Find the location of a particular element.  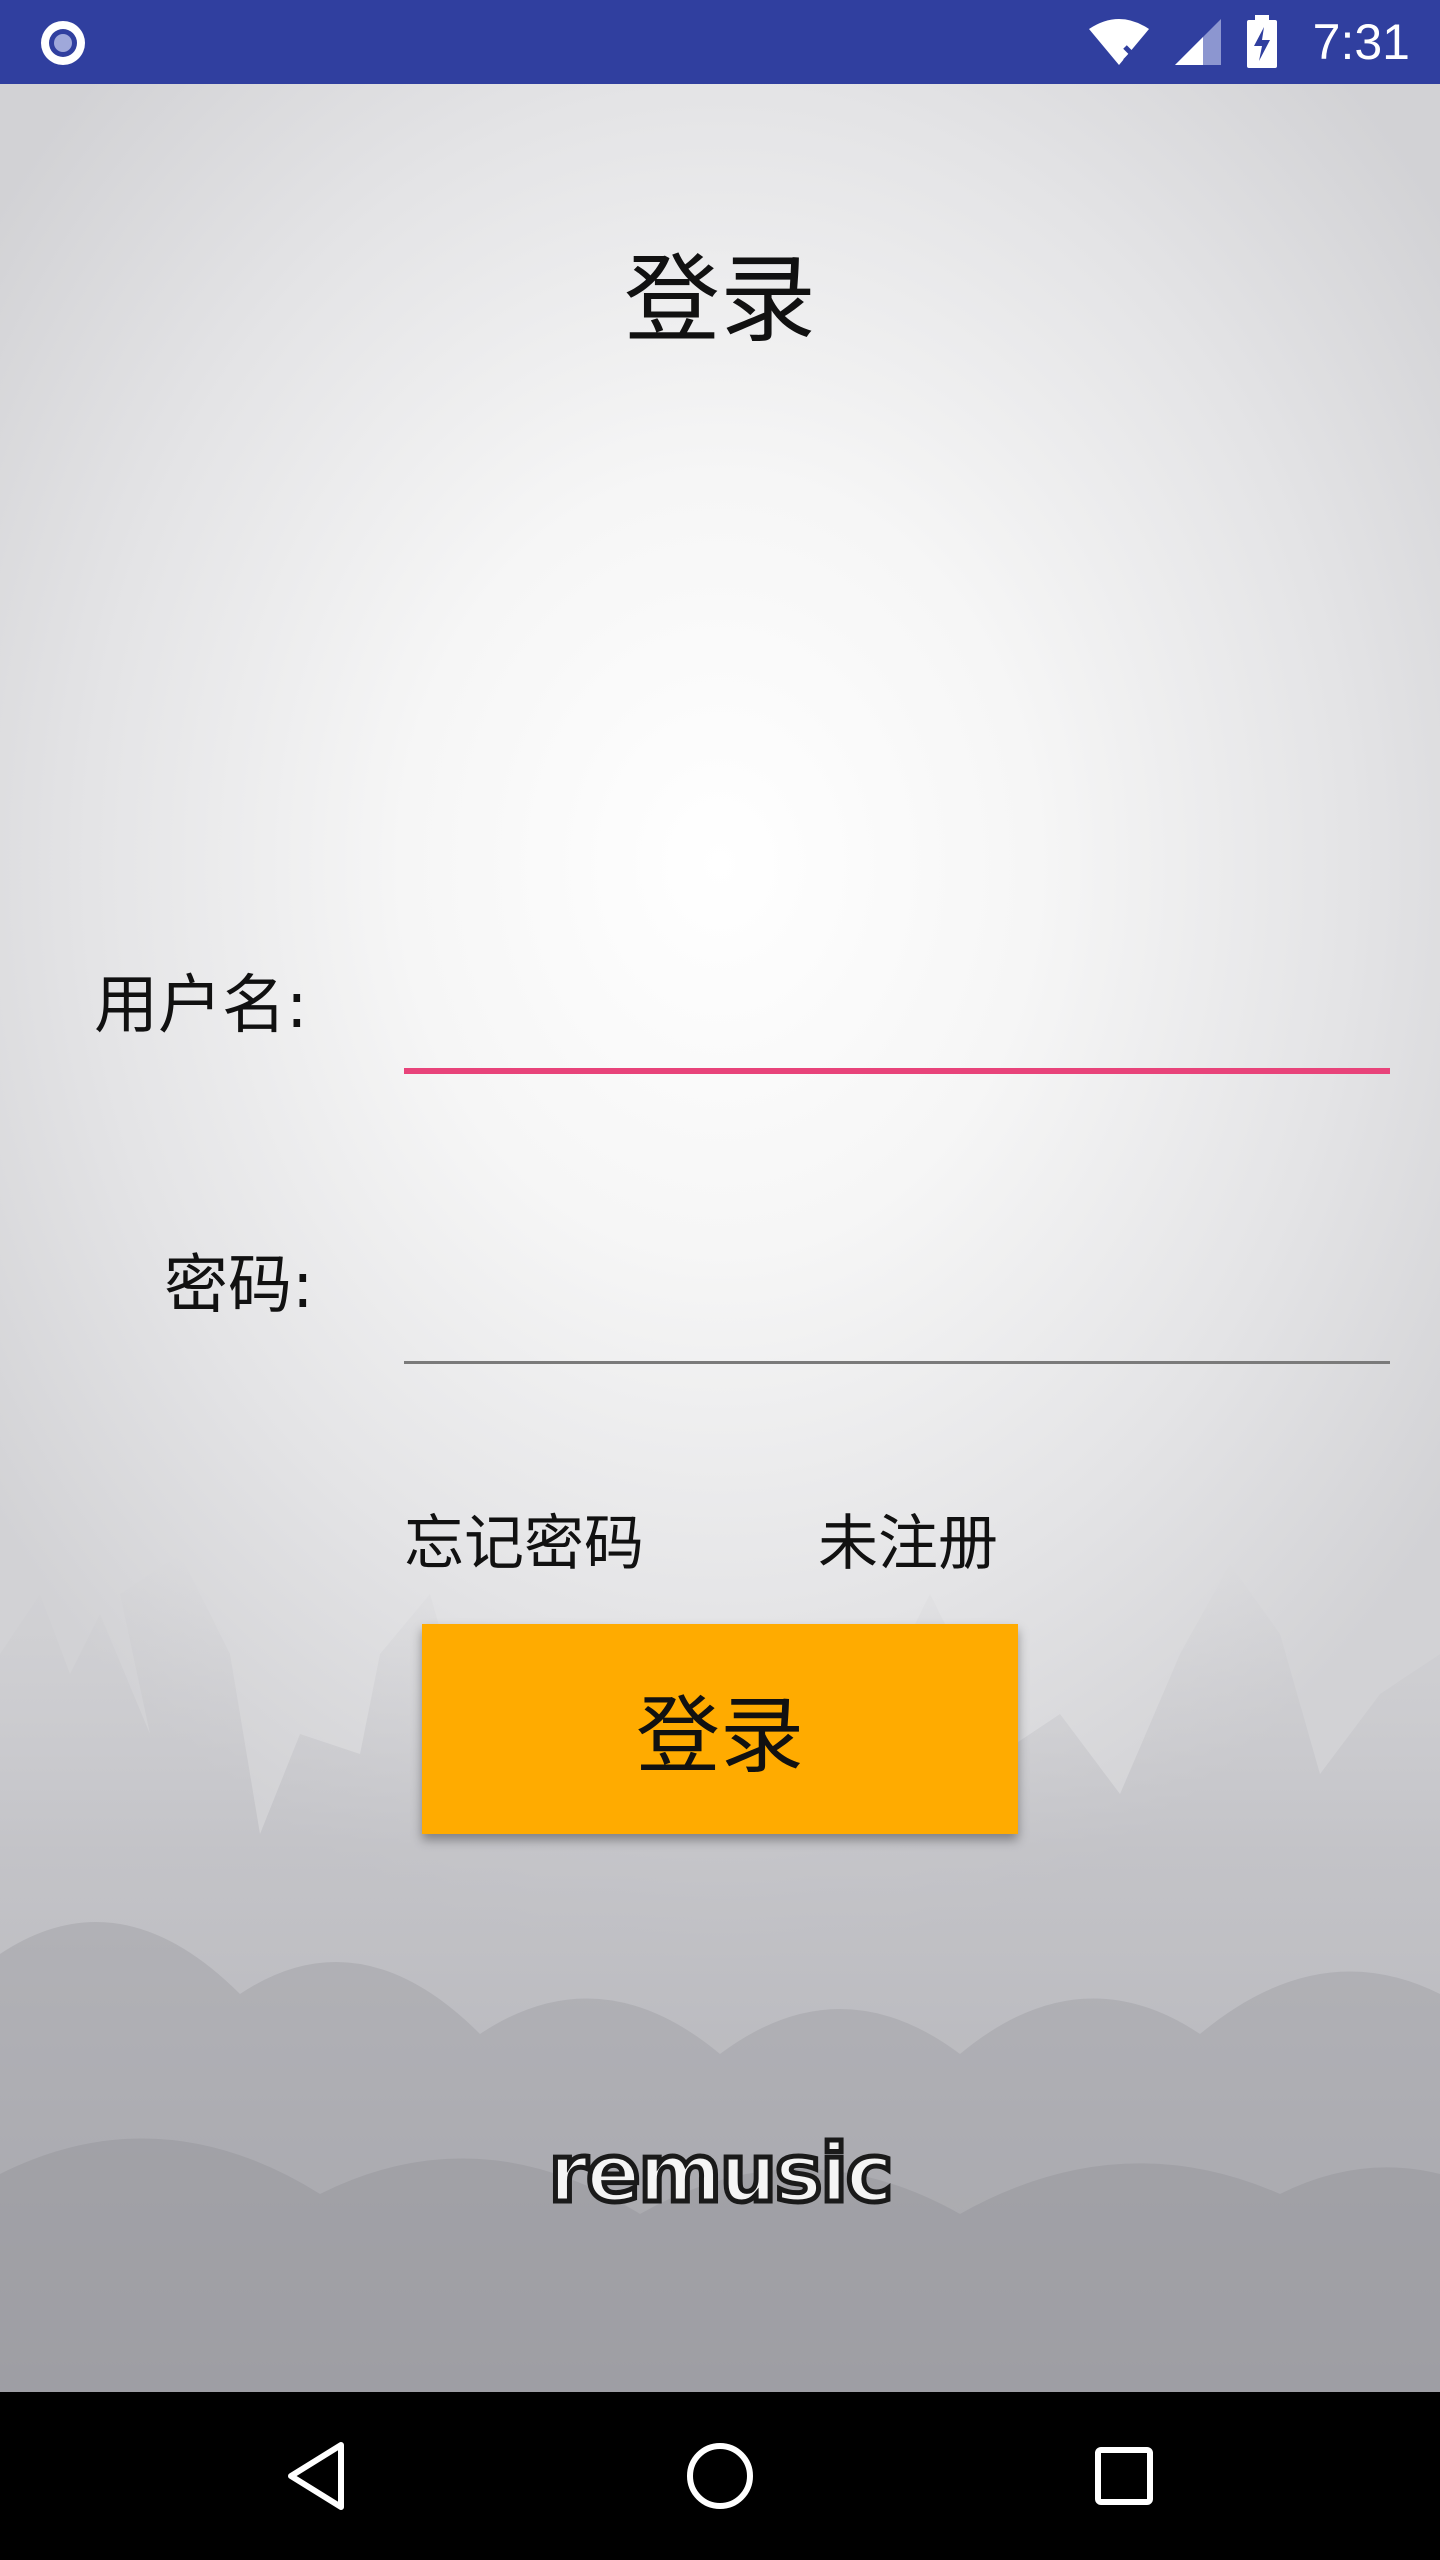

password-label: 密码: is located at coordinates (239, 1286).